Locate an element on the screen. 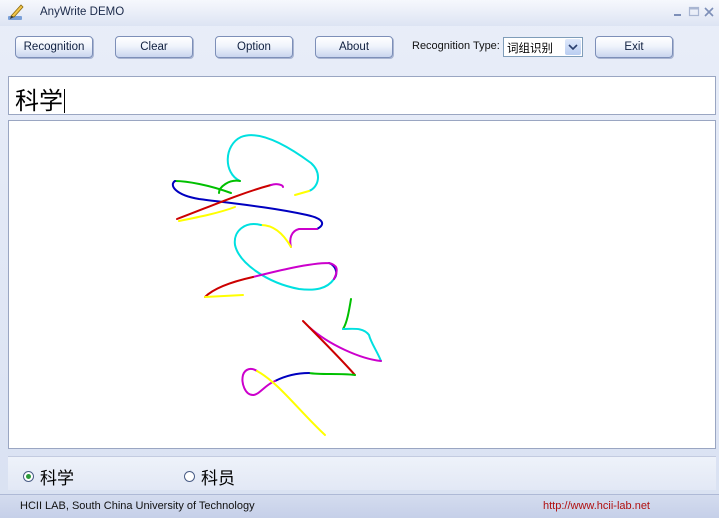  lab-link: http://www.hcii-lab.net is located at coordinates (596, 506).